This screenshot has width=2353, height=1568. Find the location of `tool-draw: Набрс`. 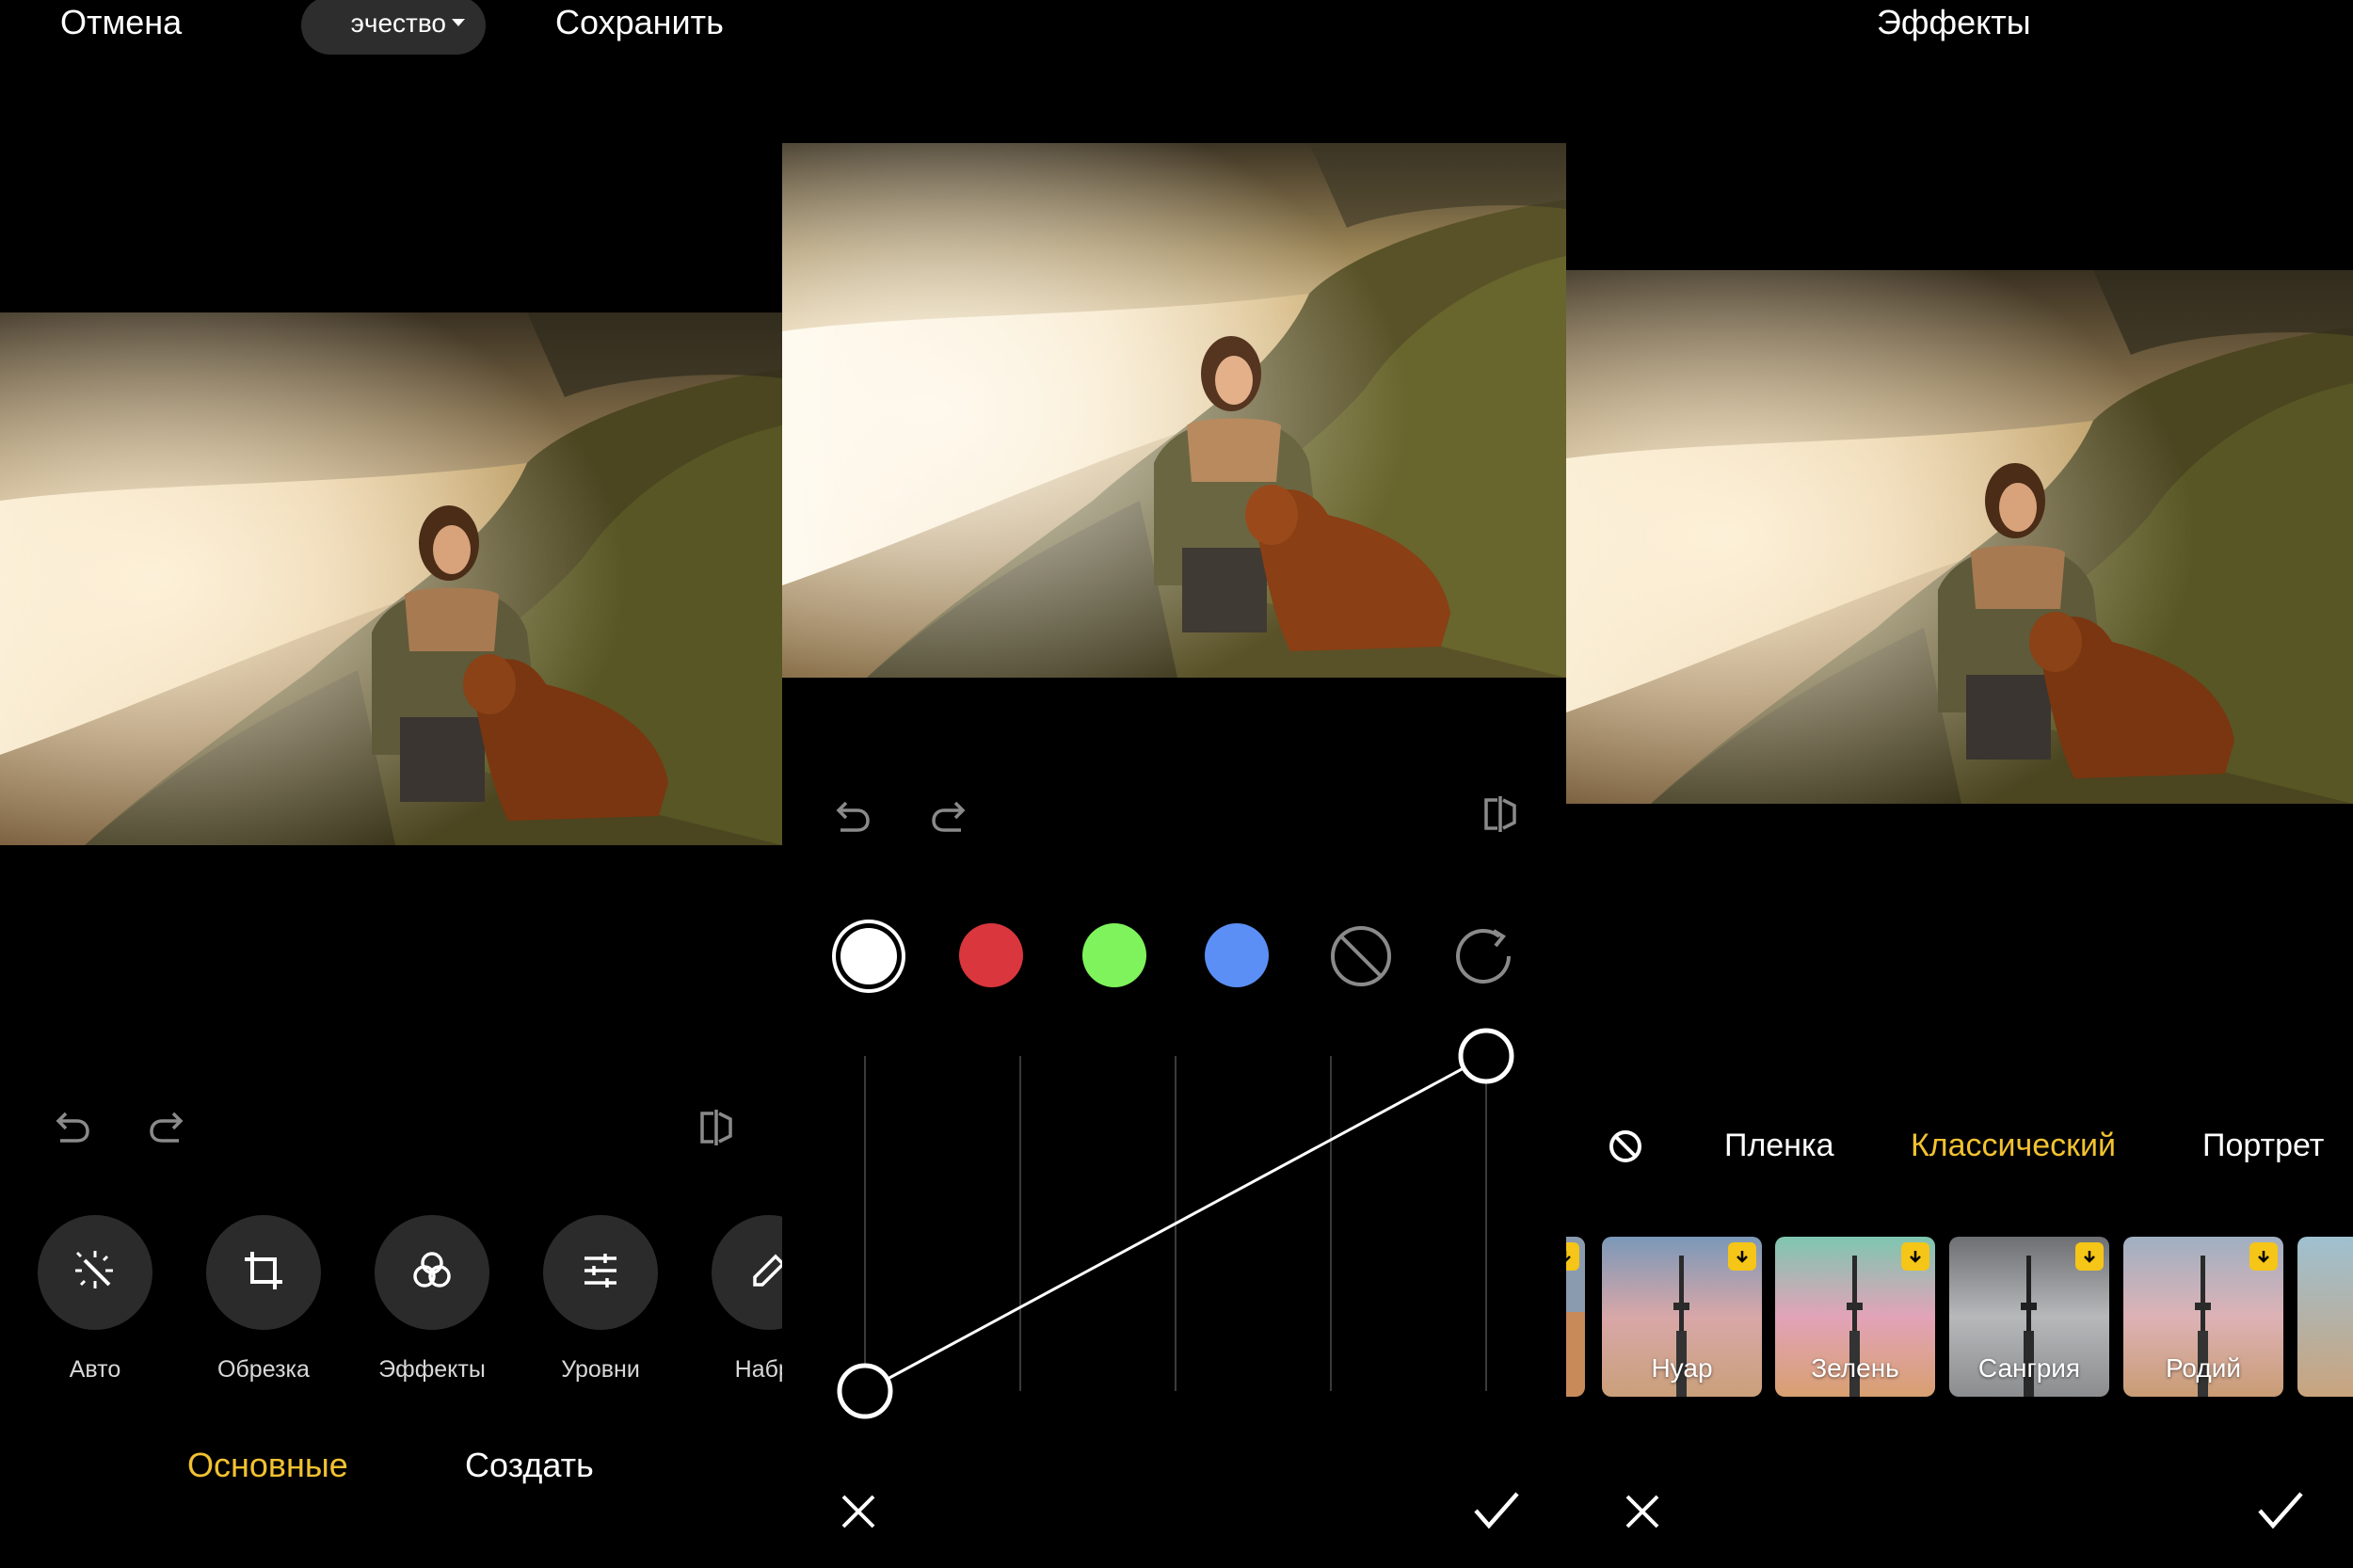

tool-draw: Набрс is located at coordinates (747, 1299).